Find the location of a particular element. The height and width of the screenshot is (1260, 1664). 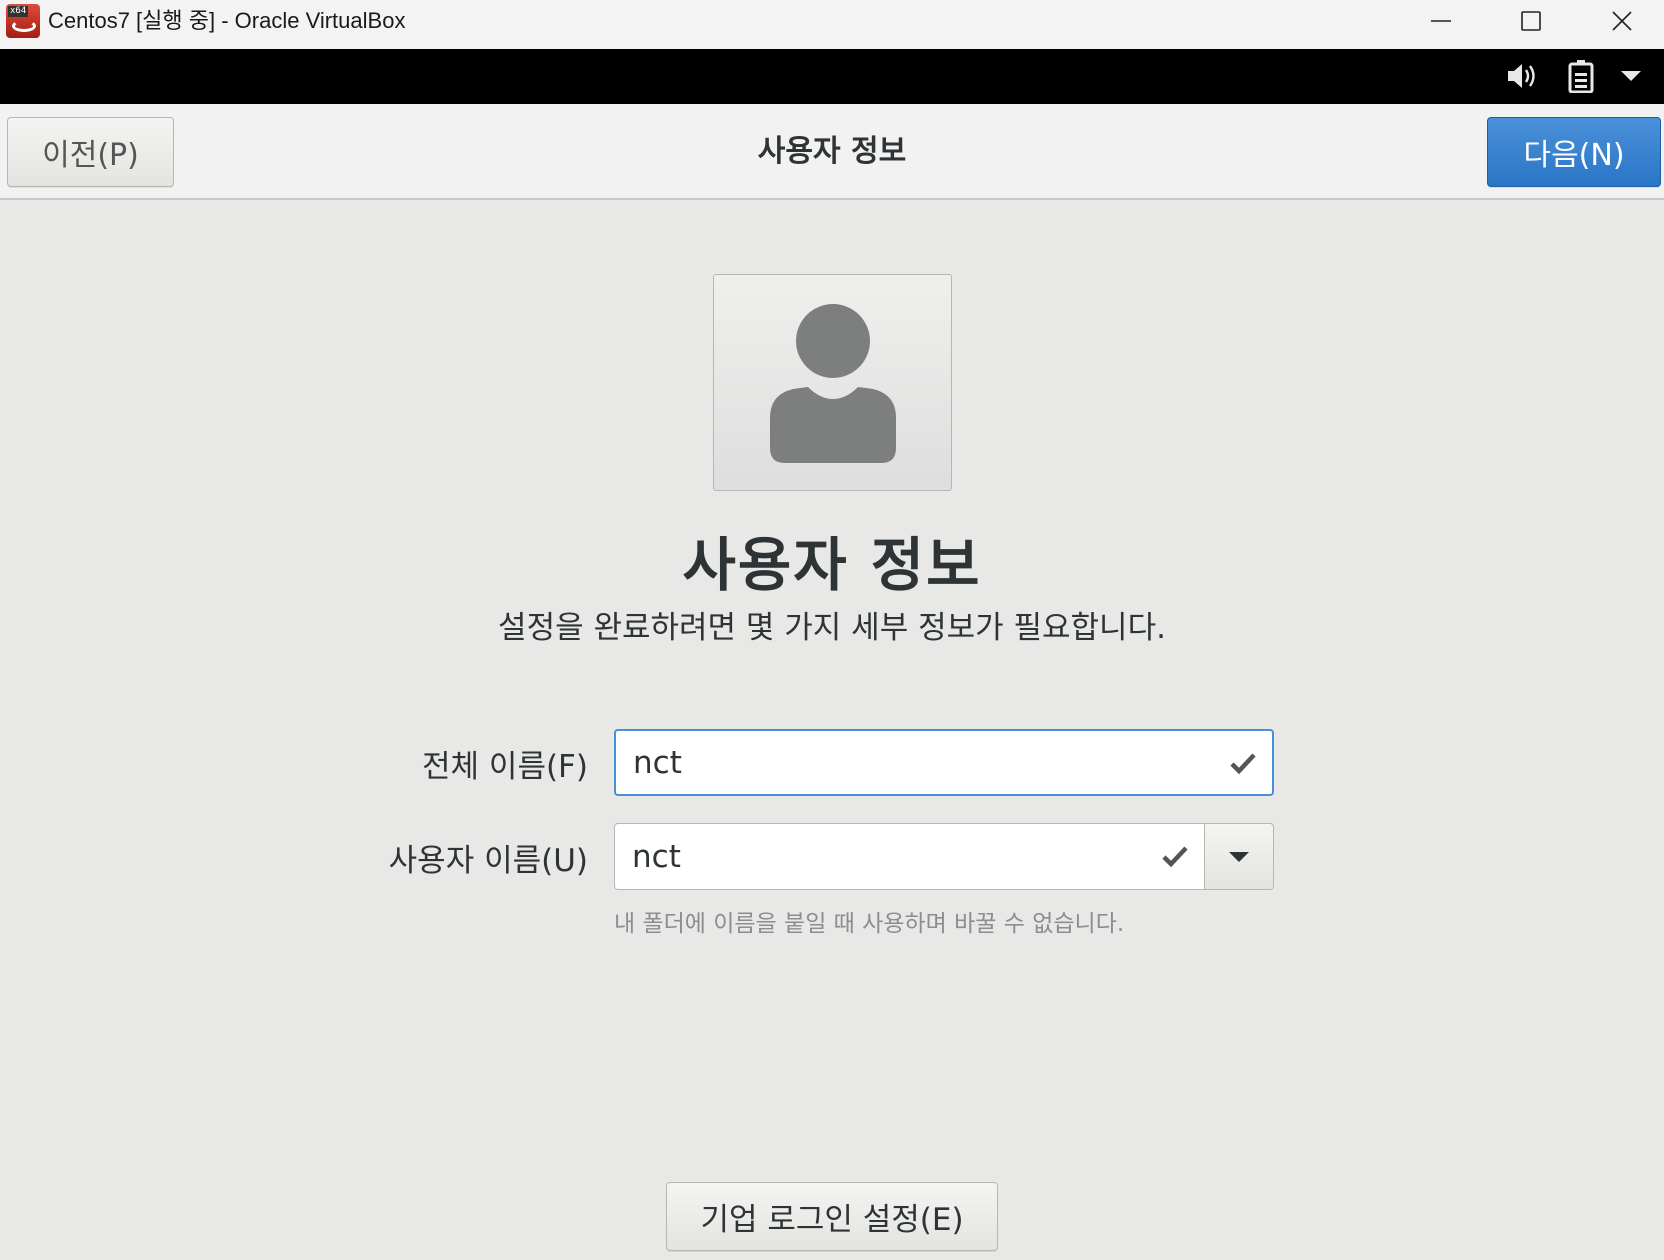

minimize-button is located at coordinates (1441, 21).